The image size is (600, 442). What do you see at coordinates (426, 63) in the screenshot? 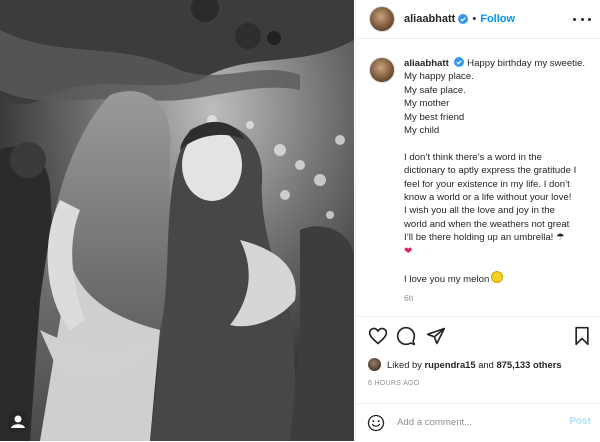
I see `caption-username: aliaabhatt` at bounding box center [426, 63].